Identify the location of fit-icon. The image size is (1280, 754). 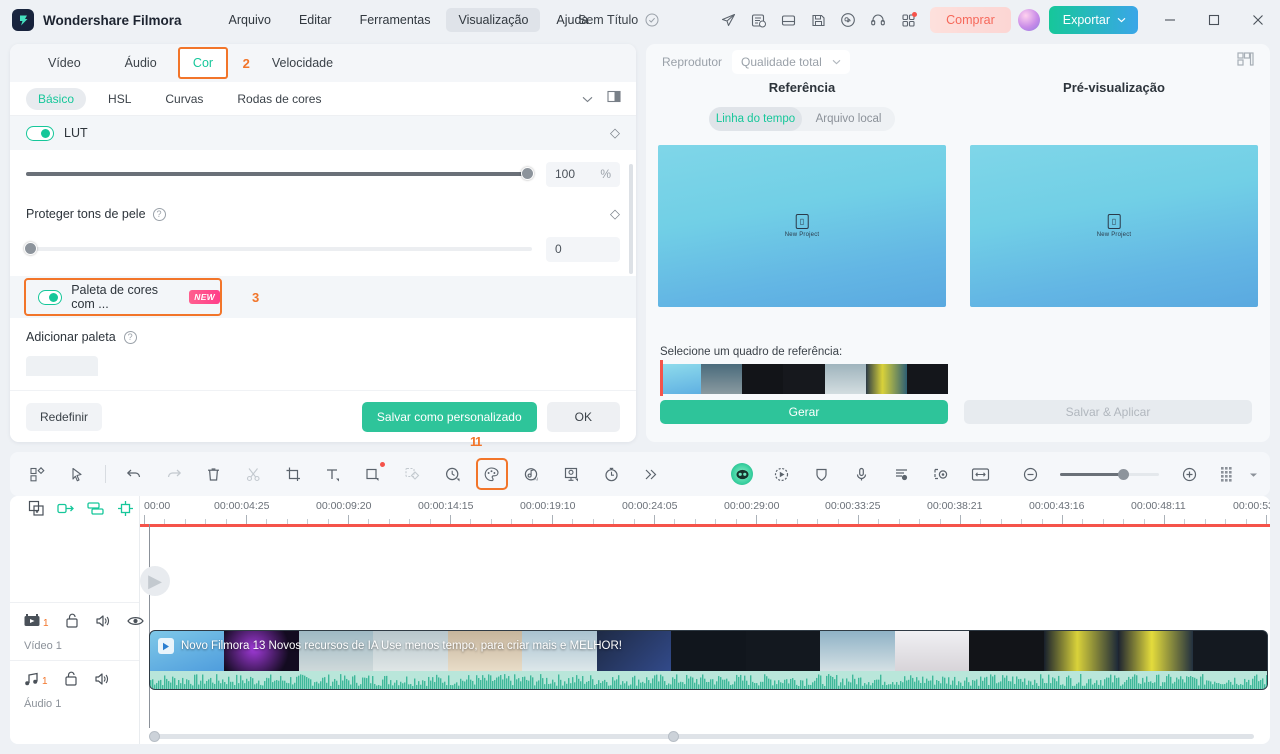
(981, 474).